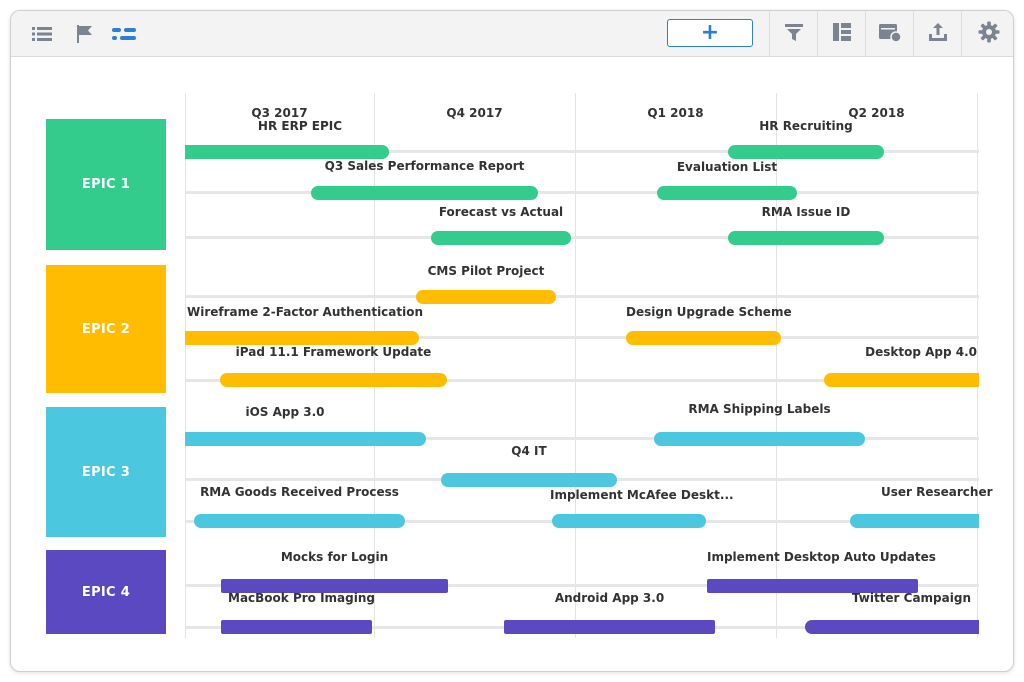  Describe the element at coordinates (806, 126) in the screenshot. I see `item-label: HR Recruiting` at that location.